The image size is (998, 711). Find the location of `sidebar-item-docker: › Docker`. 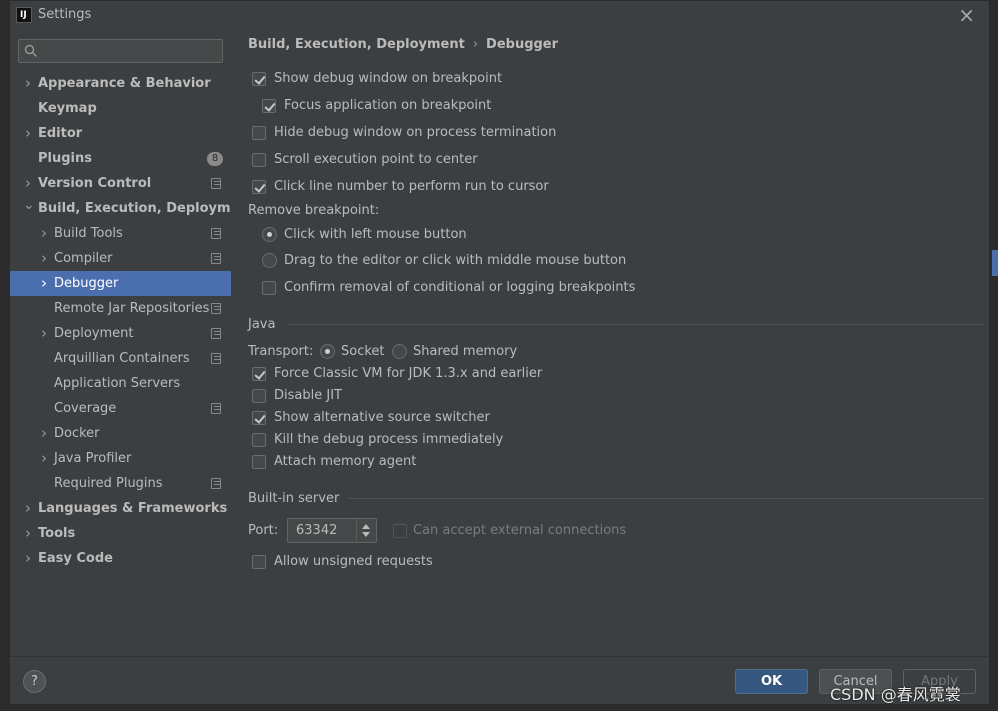

sidebar-item-docker: › Docker is located at coordinates (120, 433).